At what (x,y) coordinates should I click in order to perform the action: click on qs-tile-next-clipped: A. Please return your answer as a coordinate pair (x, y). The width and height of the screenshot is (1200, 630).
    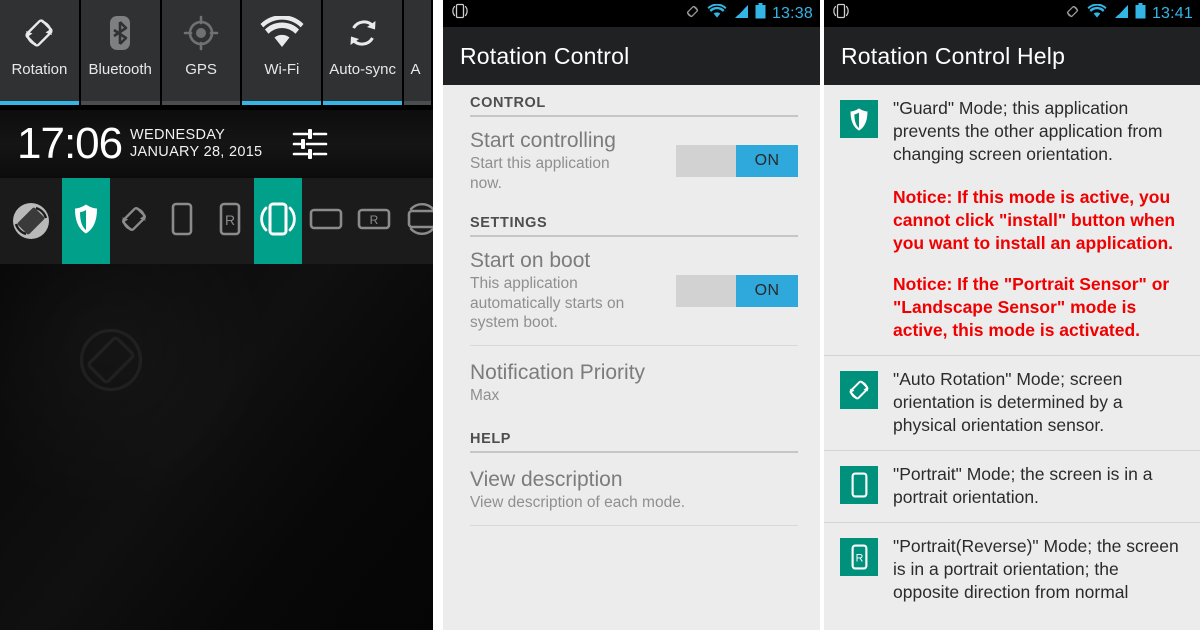
    Looking at the image, I should click on (417, 52).